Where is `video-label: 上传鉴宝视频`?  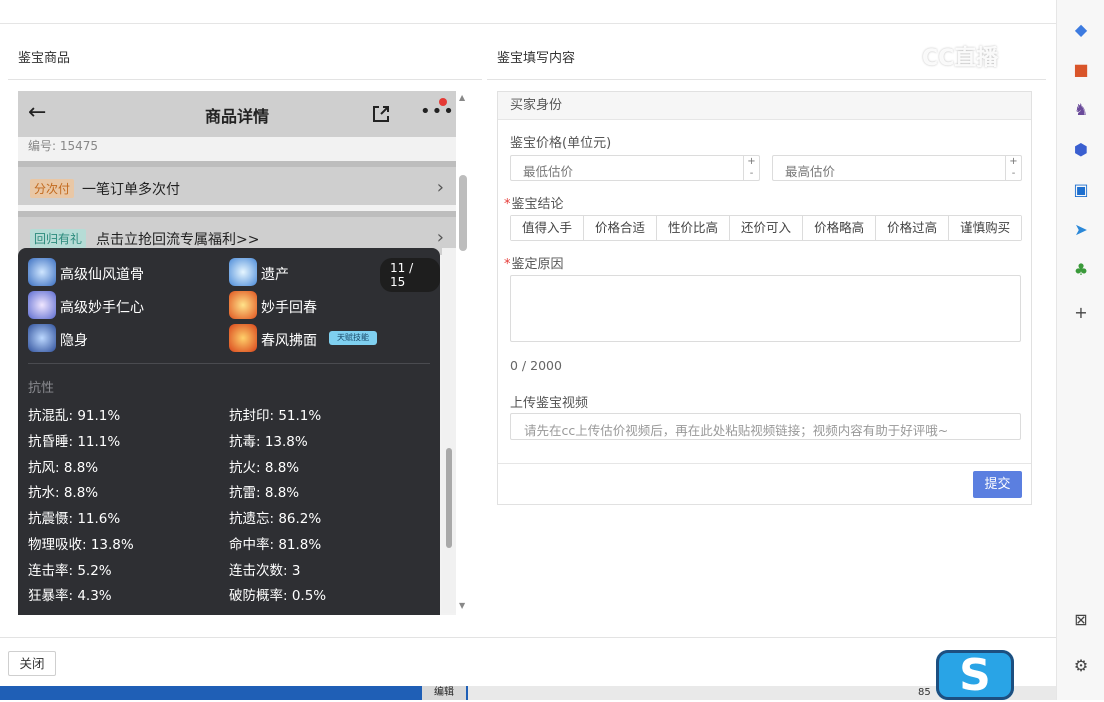 video-label: 上传鉴宝视频 is located at coordinates (549, 403).